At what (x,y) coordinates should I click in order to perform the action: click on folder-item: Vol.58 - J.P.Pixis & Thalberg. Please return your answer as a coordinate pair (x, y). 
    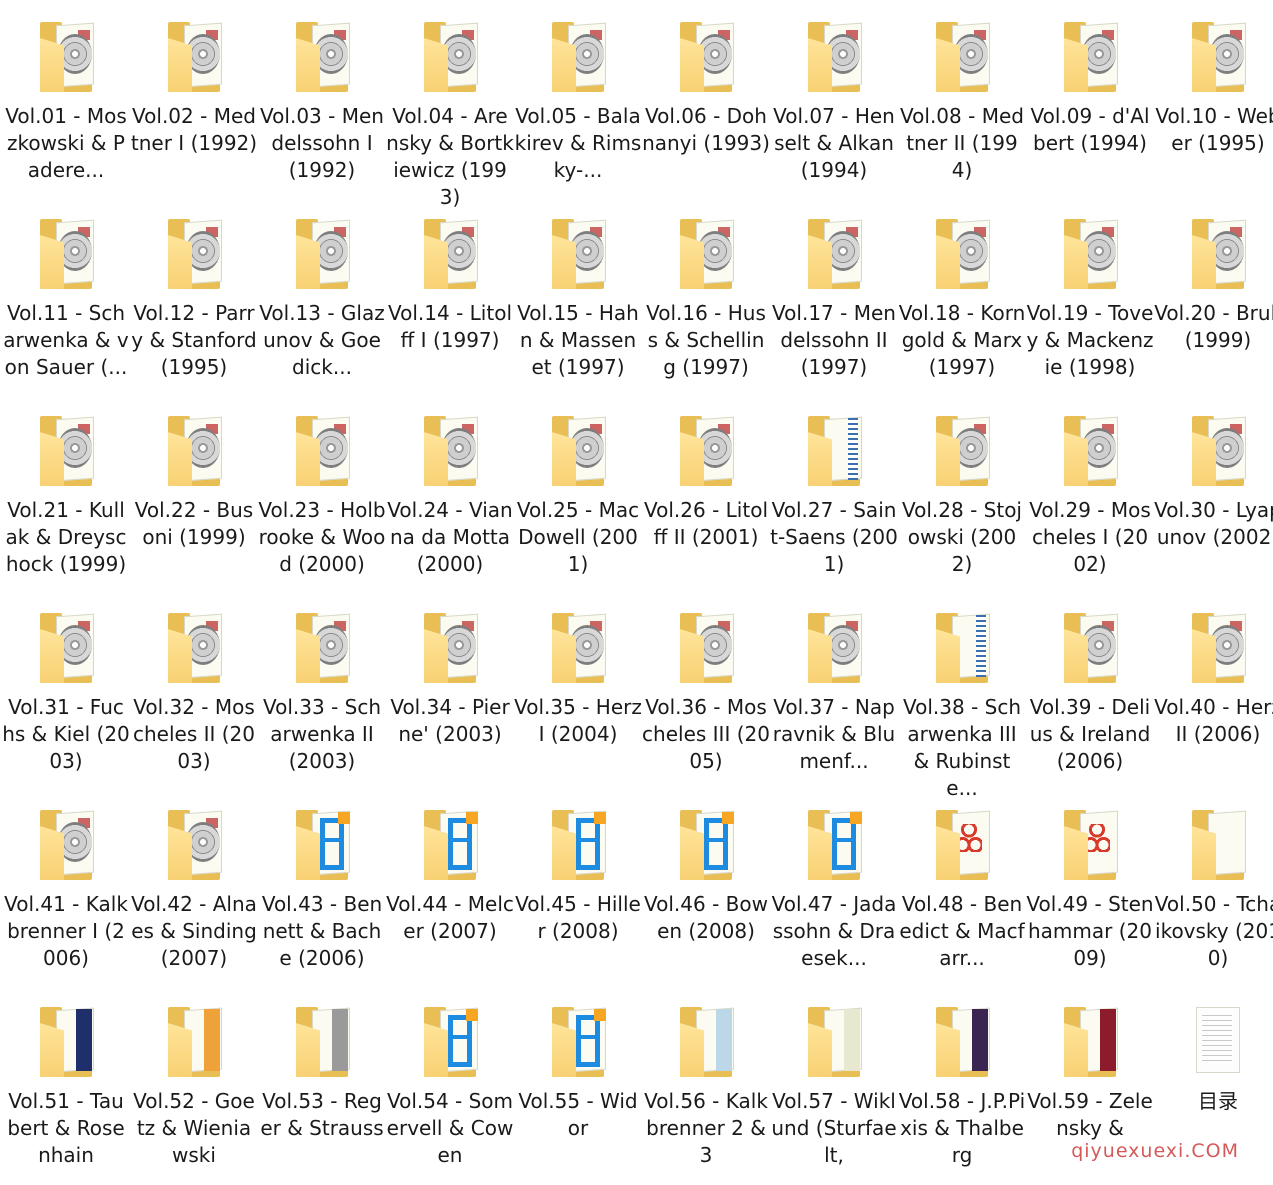
    Looking at the image, I should click on (962, 1086).